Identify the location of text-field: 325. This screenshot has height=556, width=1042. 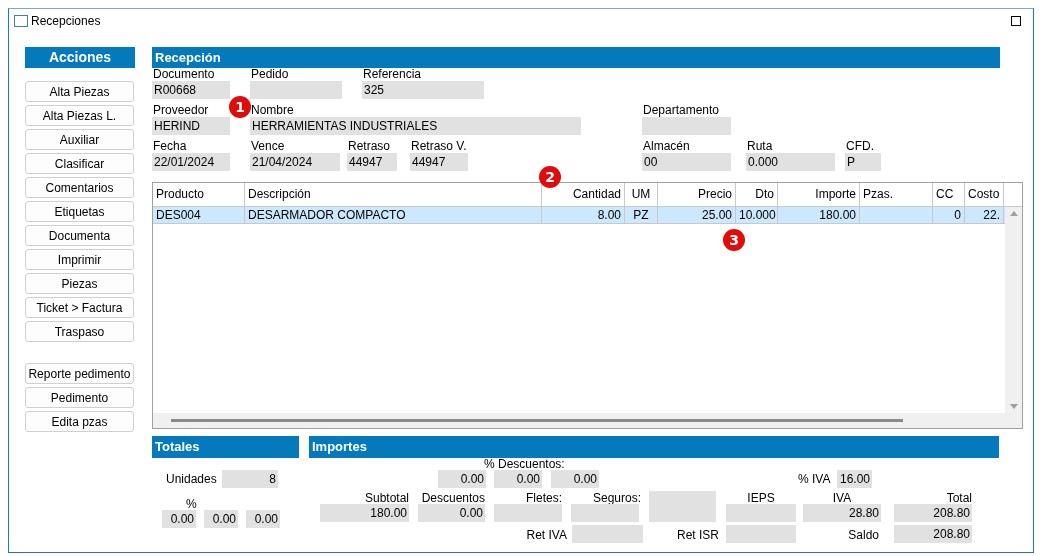
(423, 90).